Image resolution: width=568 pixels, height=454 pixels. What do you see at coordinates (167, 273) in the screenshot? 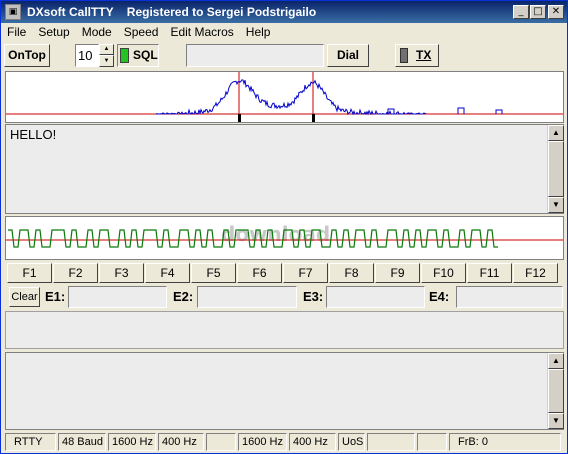
I see `fkey-f4: F4` at bounding box center [167, 273].